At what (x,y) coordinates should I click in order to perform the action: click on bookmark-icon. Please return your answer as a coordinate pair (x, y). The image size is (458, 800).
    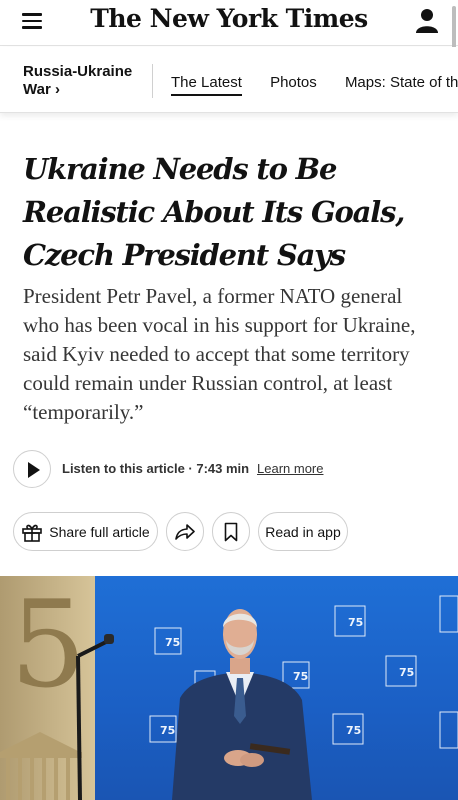
    Looking at the image, I should click on (231, 531).